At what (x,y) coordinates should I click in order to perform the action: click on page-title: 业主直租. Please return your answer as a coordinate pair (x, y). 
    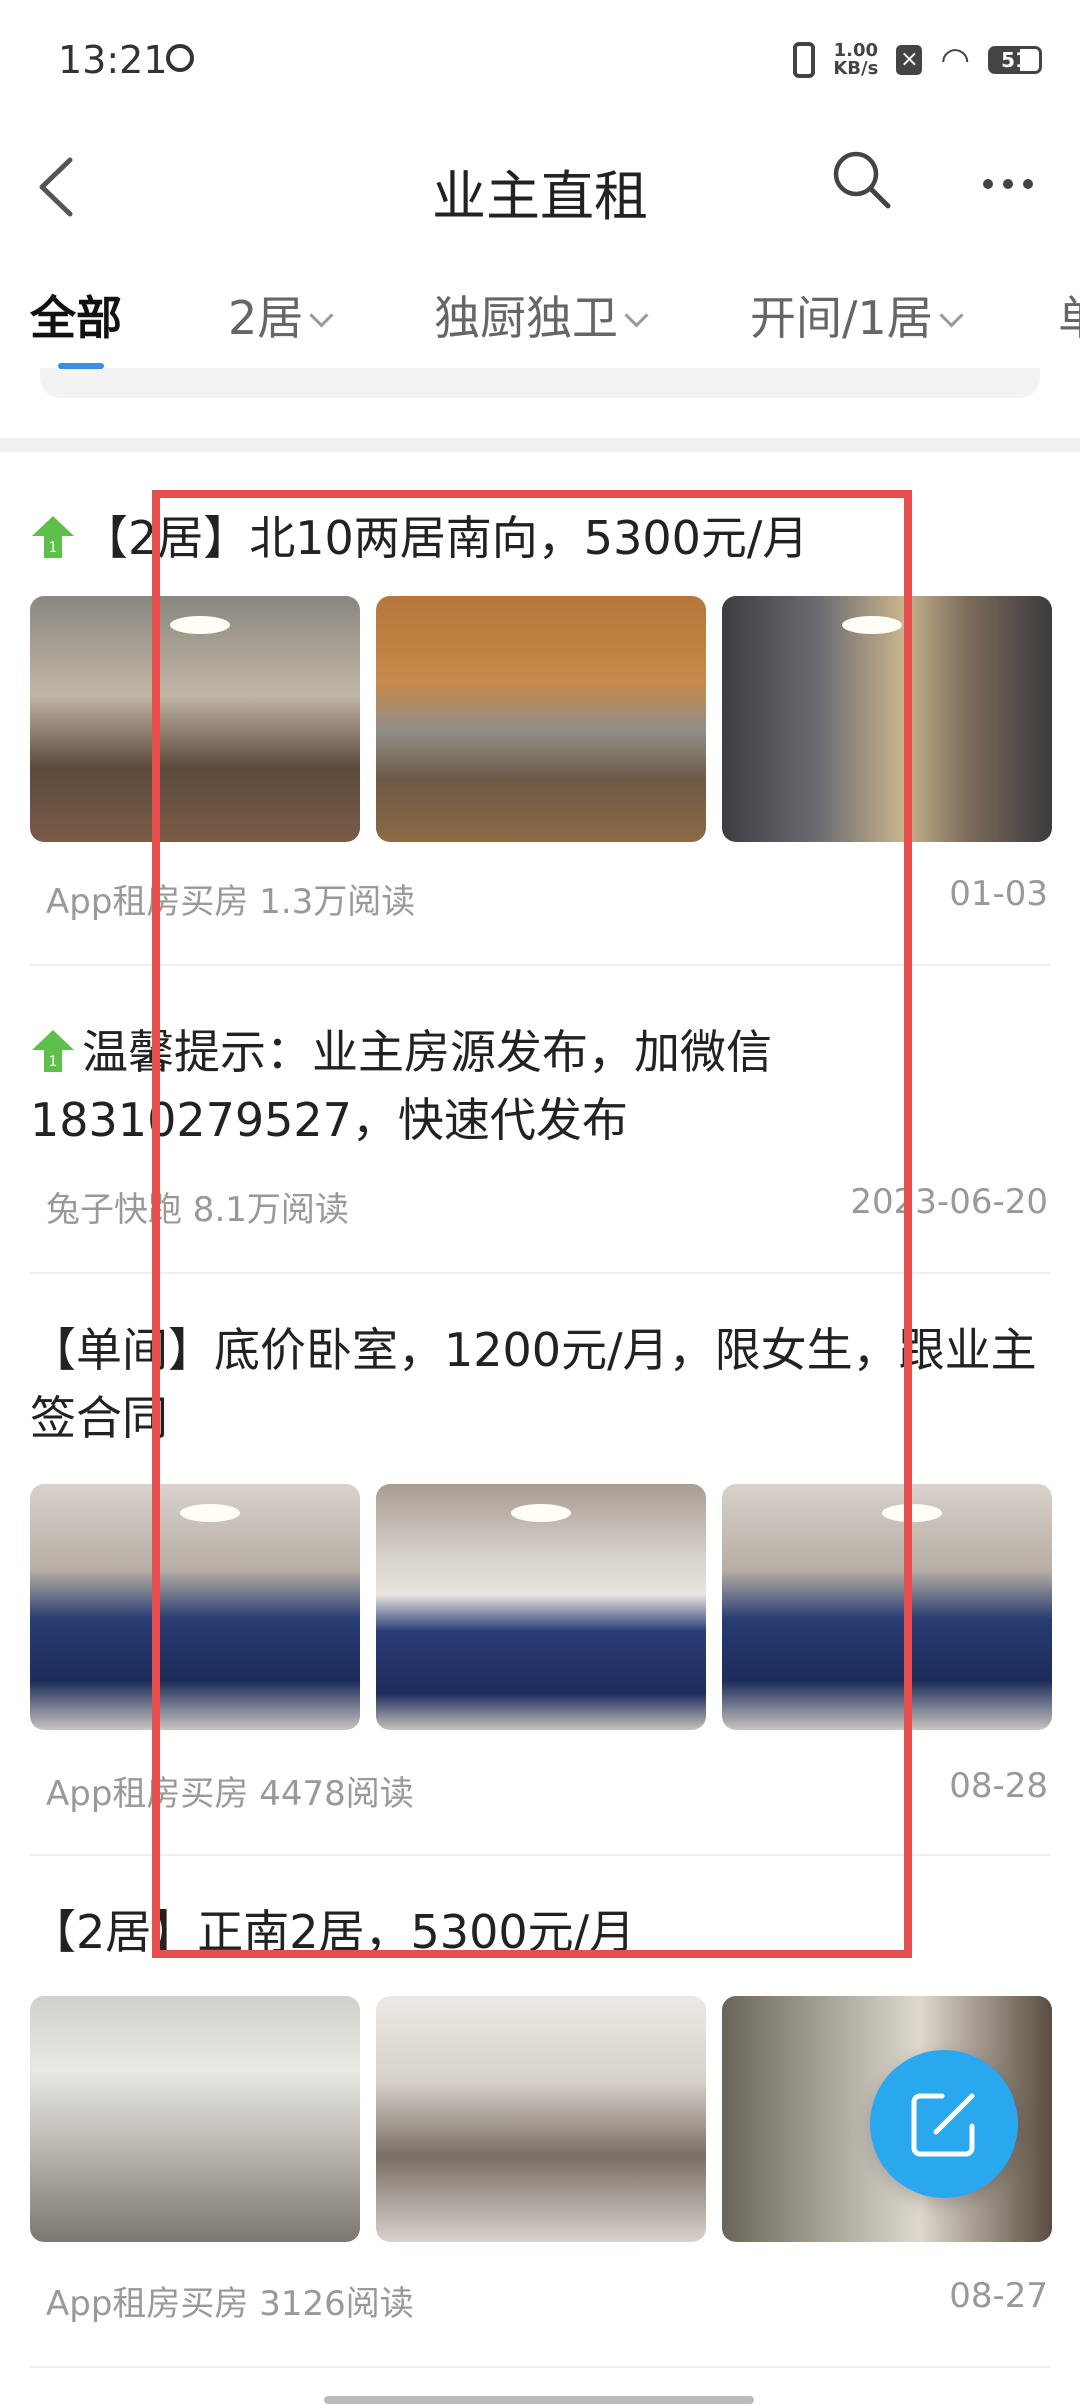
    Looking at the image, I should click on (540, 196).